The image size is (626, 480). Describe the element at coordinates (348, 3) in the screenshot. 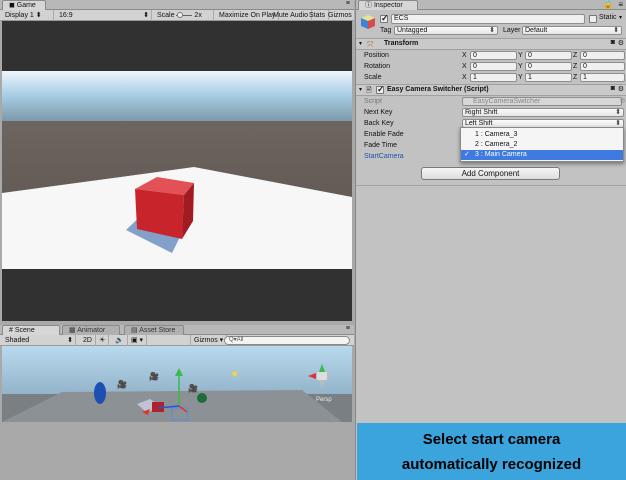

I see `panel-menu-icon: ≡` at that location.